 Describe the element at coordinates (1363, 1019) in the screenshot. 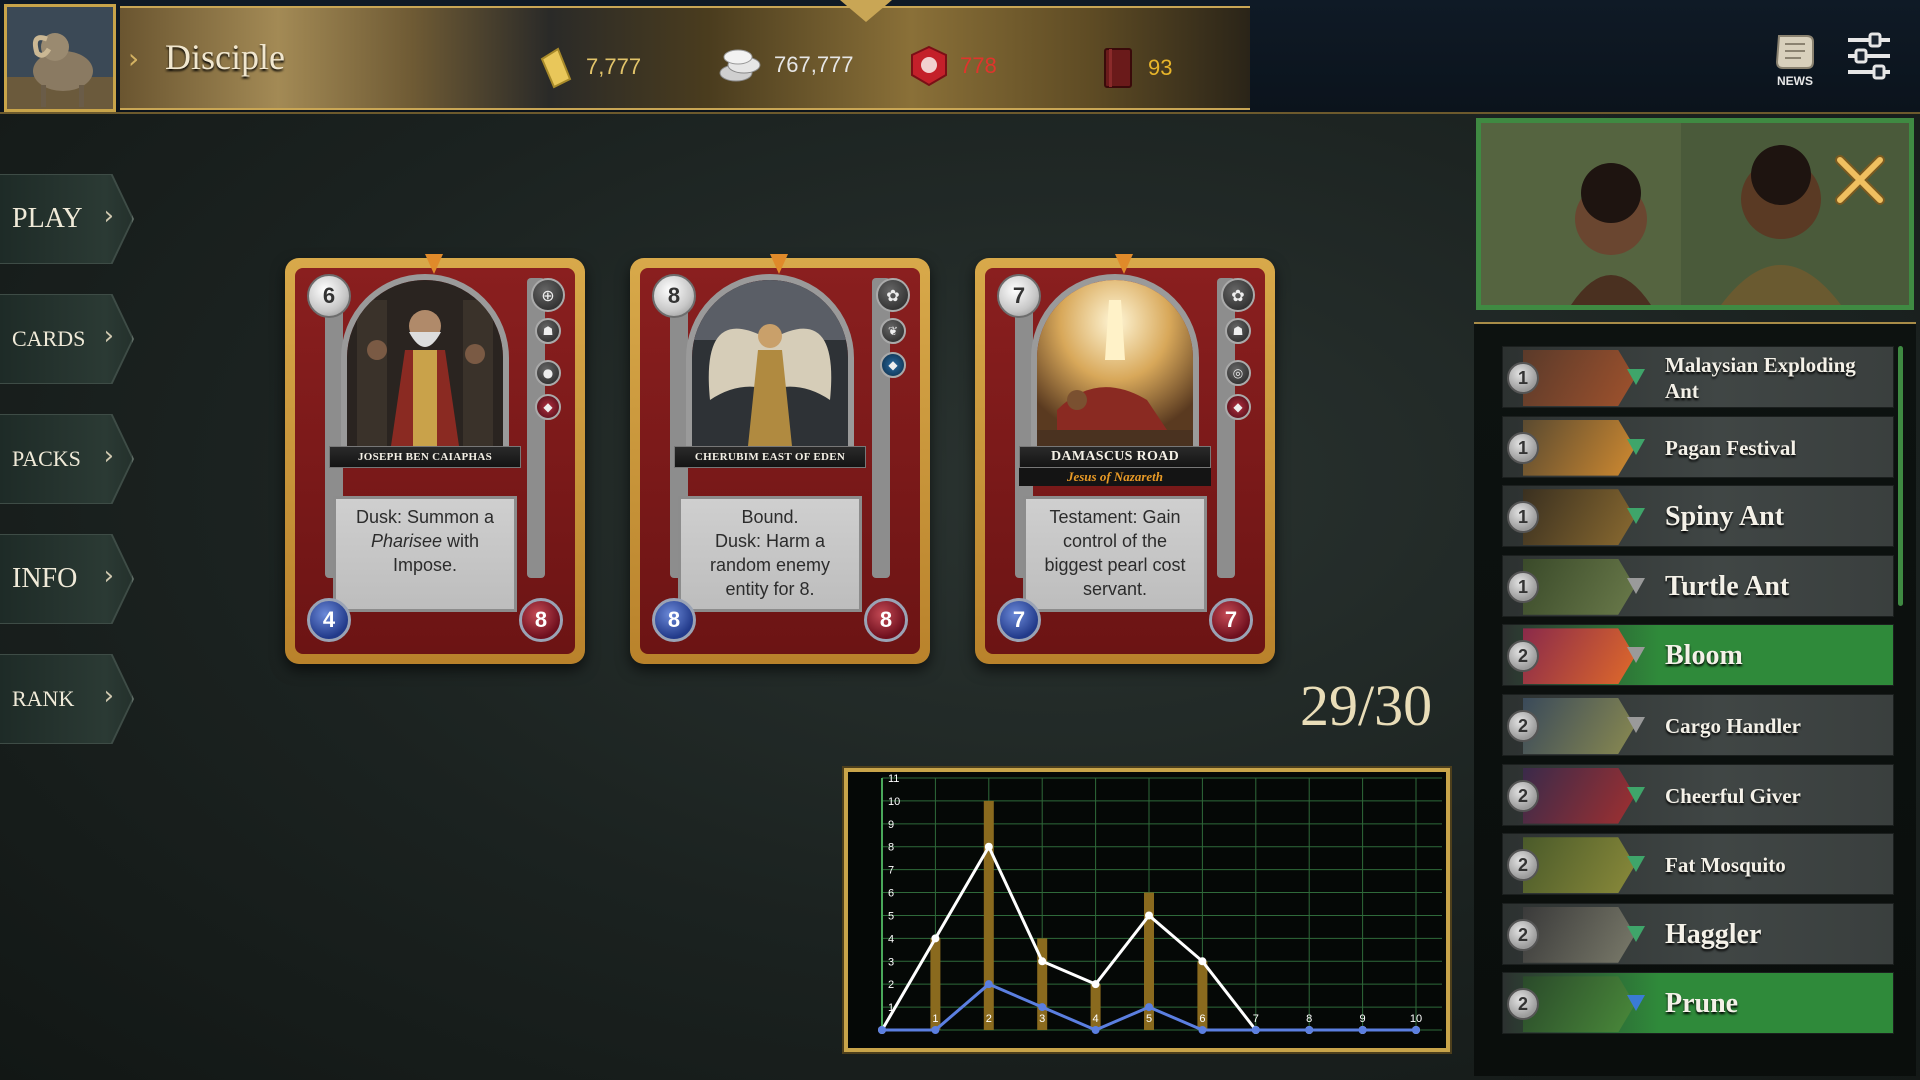

I see `x-tick-label: 9` at that location.